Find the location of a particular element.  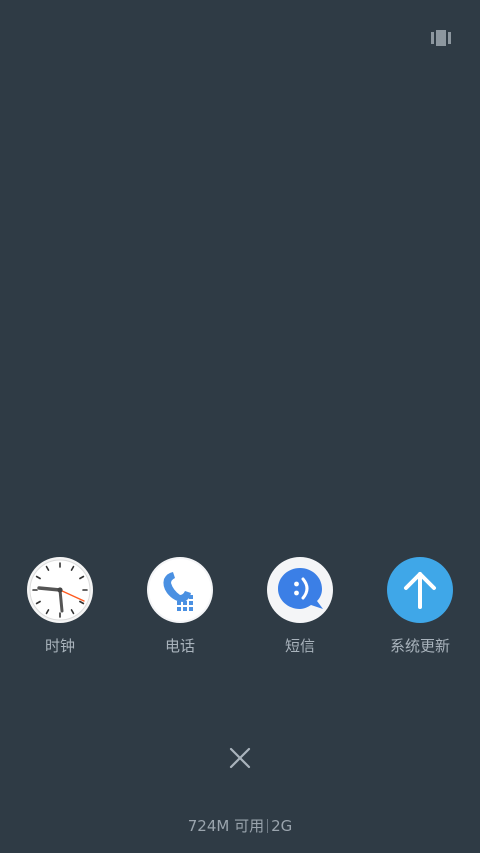

close-icon is located at coordinates (240, 758).